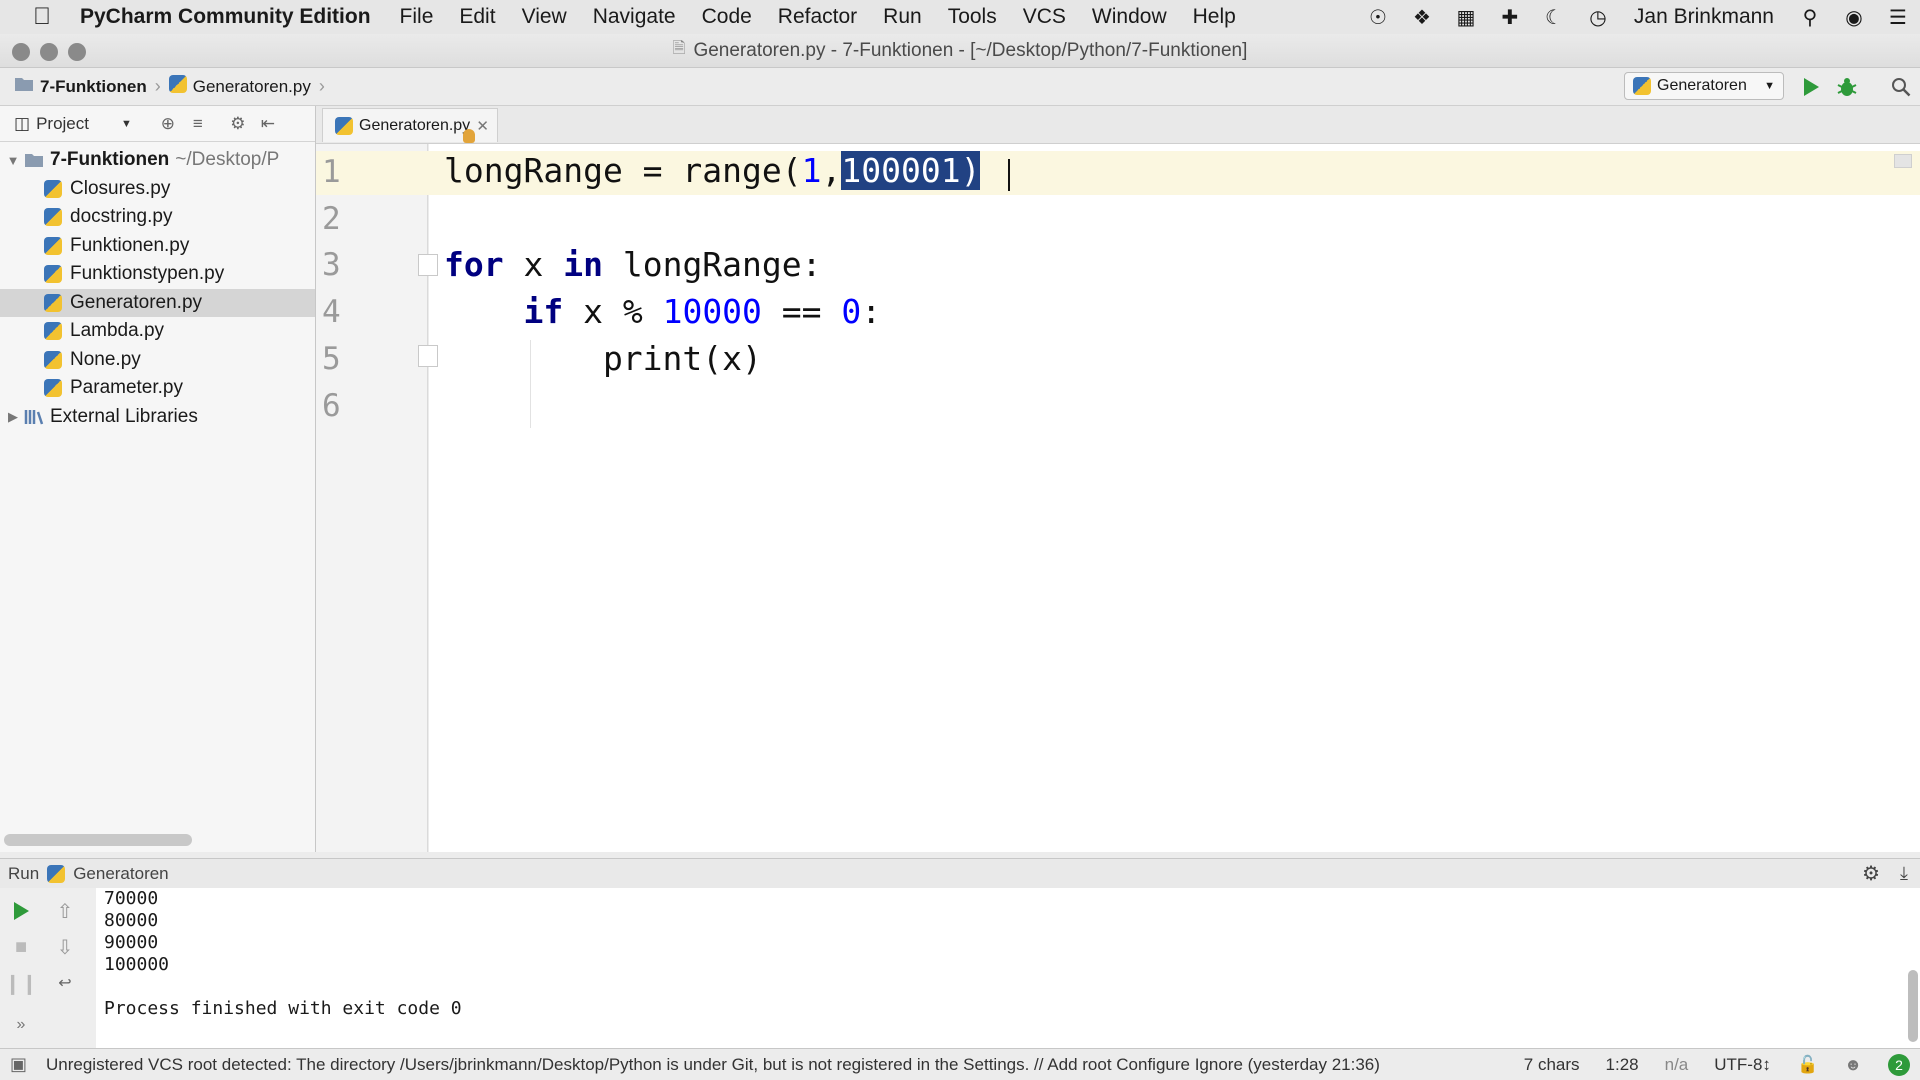 The width and height of the screenshot is (1920, 1080). Describe the element at coordinates (1854, 17) in the screenshot. I see `siri-icon: ◉` at that location.